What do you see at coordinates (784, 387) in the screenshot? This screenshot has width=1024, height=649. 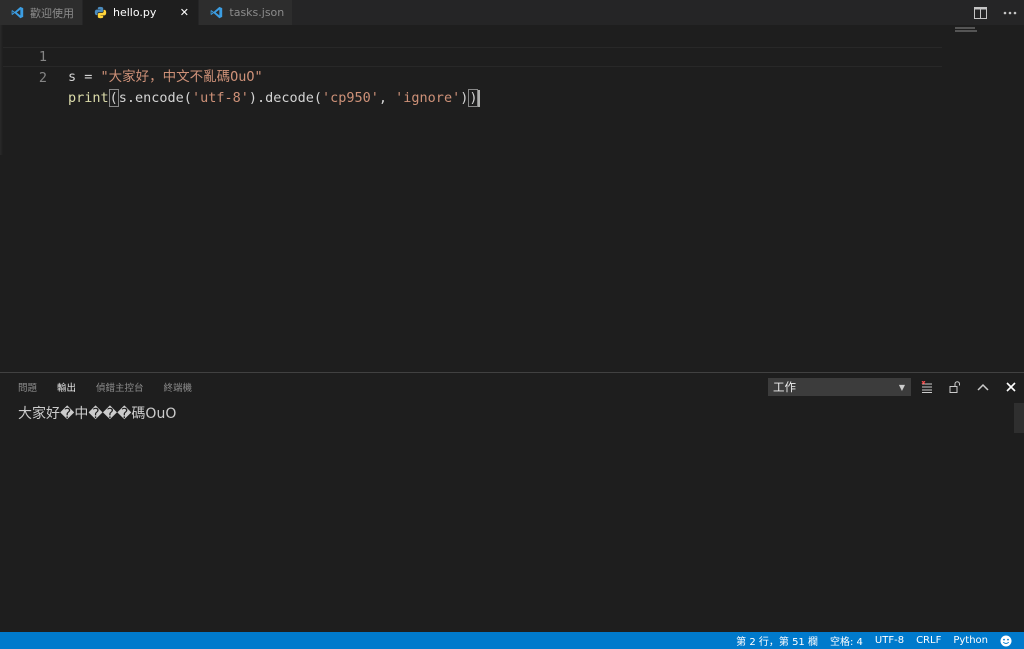 I see `output-channel-value: 工作` at bounding box center [784, 387].